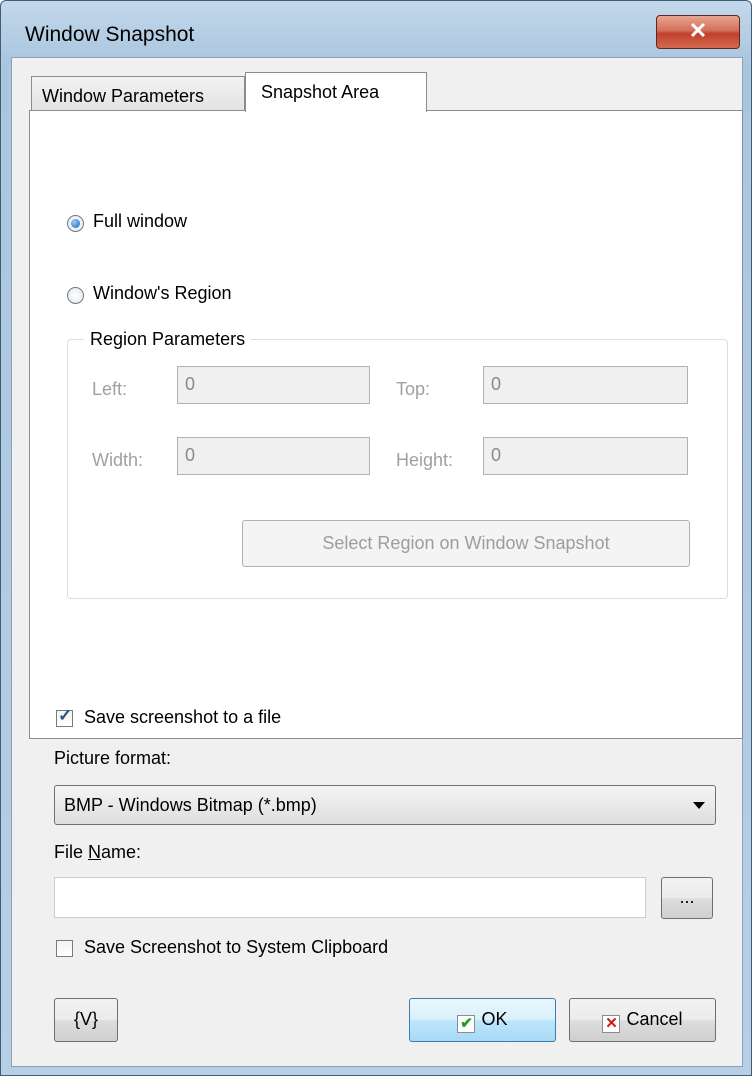  What do you see at coordinates (140, 221) in the screenshot?
I see `full-window-label: Full window` at bounding box center [140, 221].